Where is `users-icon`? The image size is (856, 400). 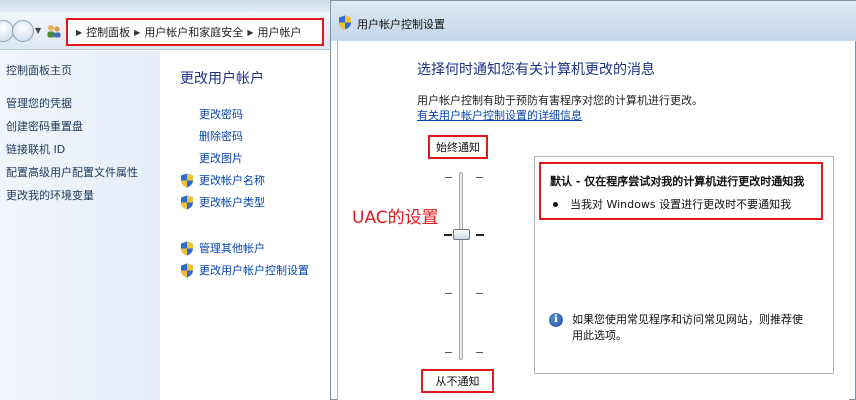 users-icon is located at coordinates (54, 31).